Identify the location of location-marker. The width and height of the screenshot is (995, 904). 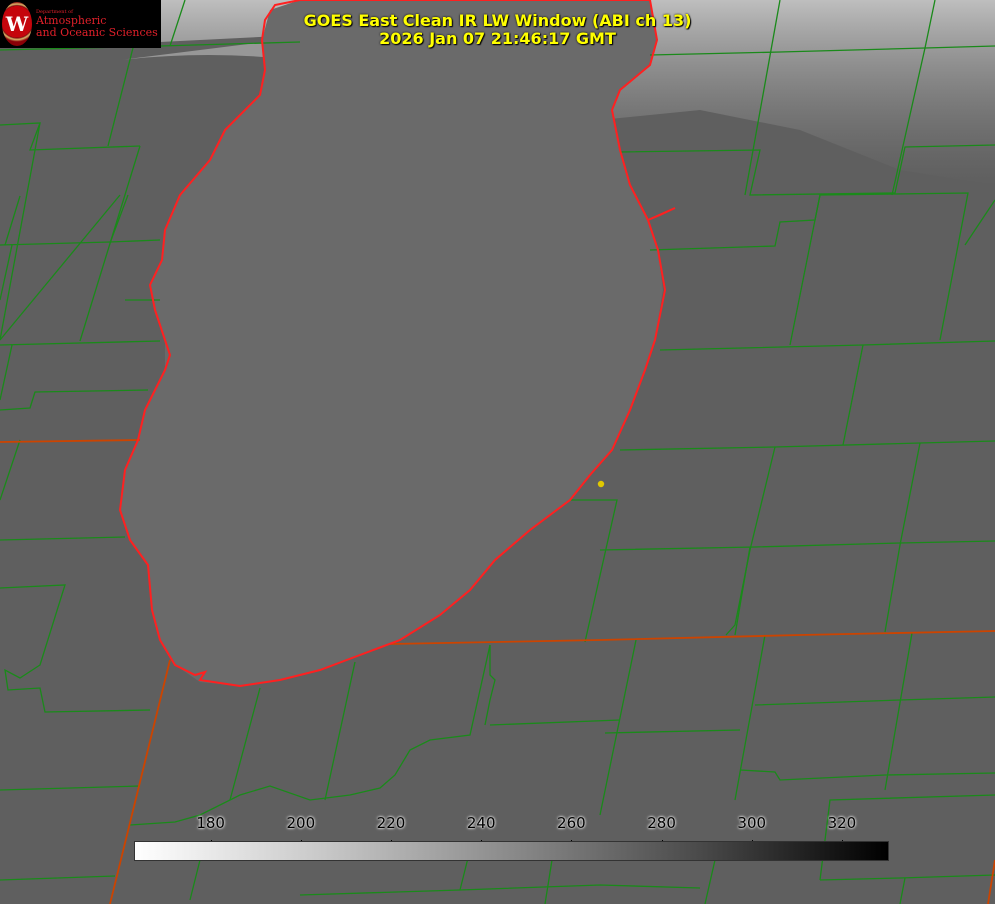
(601, 484).